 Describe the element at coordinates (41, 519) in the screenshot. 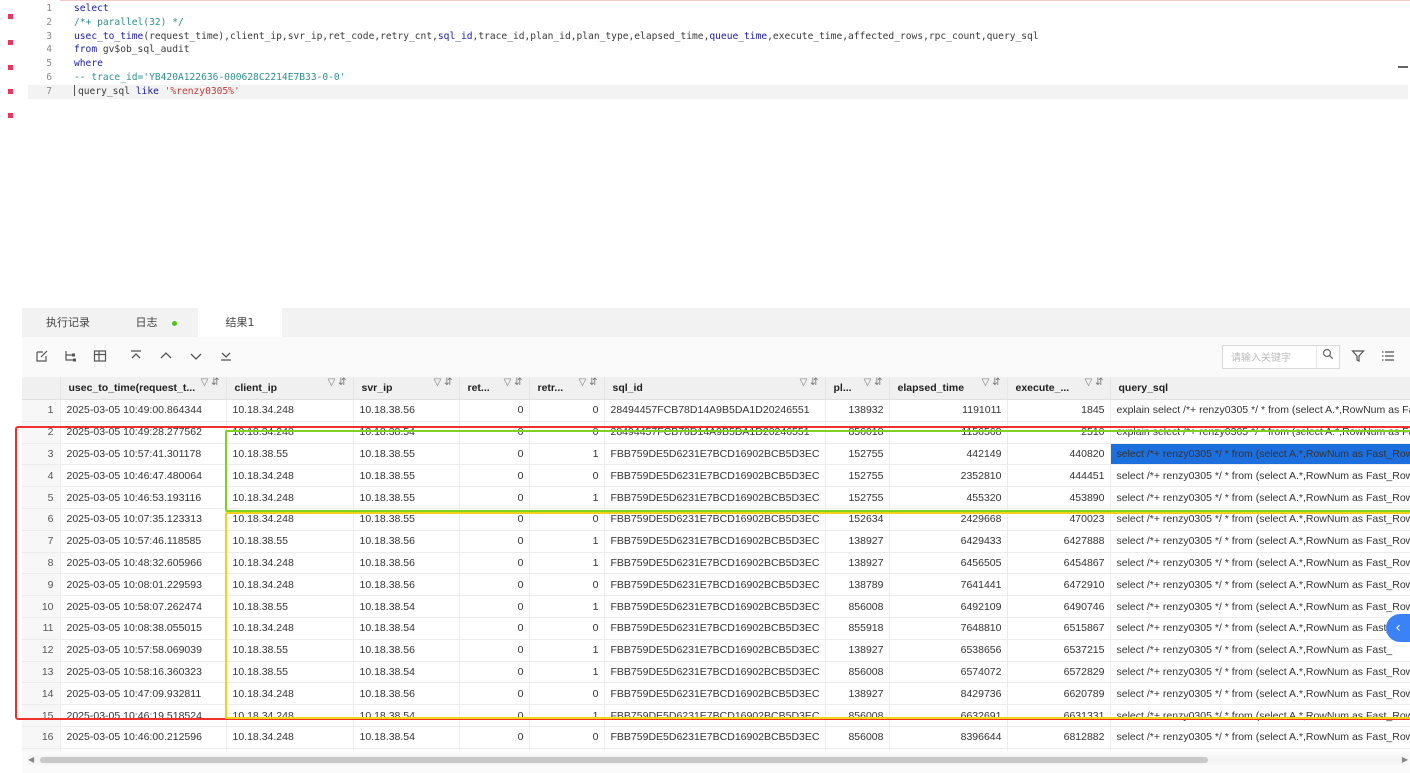

I see `row-number: 6` at that location.